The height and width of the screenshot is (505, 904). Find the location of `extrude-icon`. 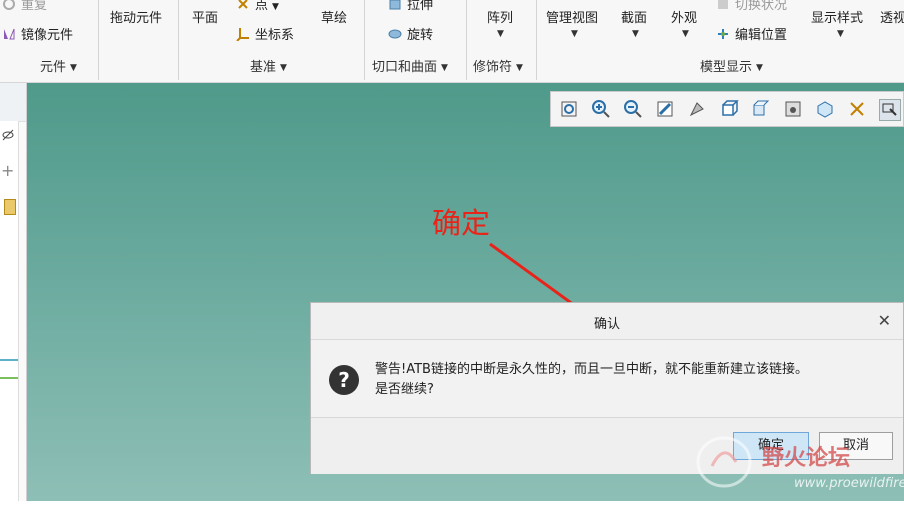

extrude-icon is located at coordinates (395, 5).